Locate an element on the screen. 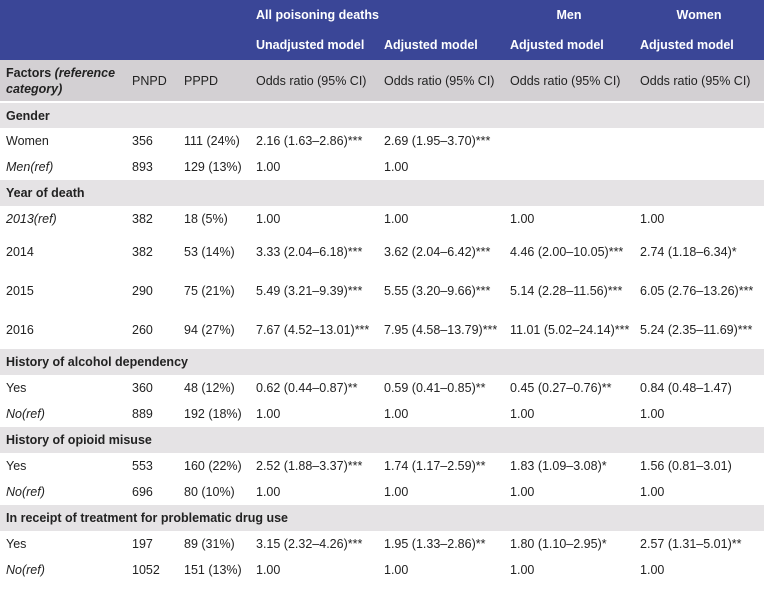 This screenshot has width=764, height=600. or-men-header: Odds ratio (95% CI) is located at coordinates (565, 80).